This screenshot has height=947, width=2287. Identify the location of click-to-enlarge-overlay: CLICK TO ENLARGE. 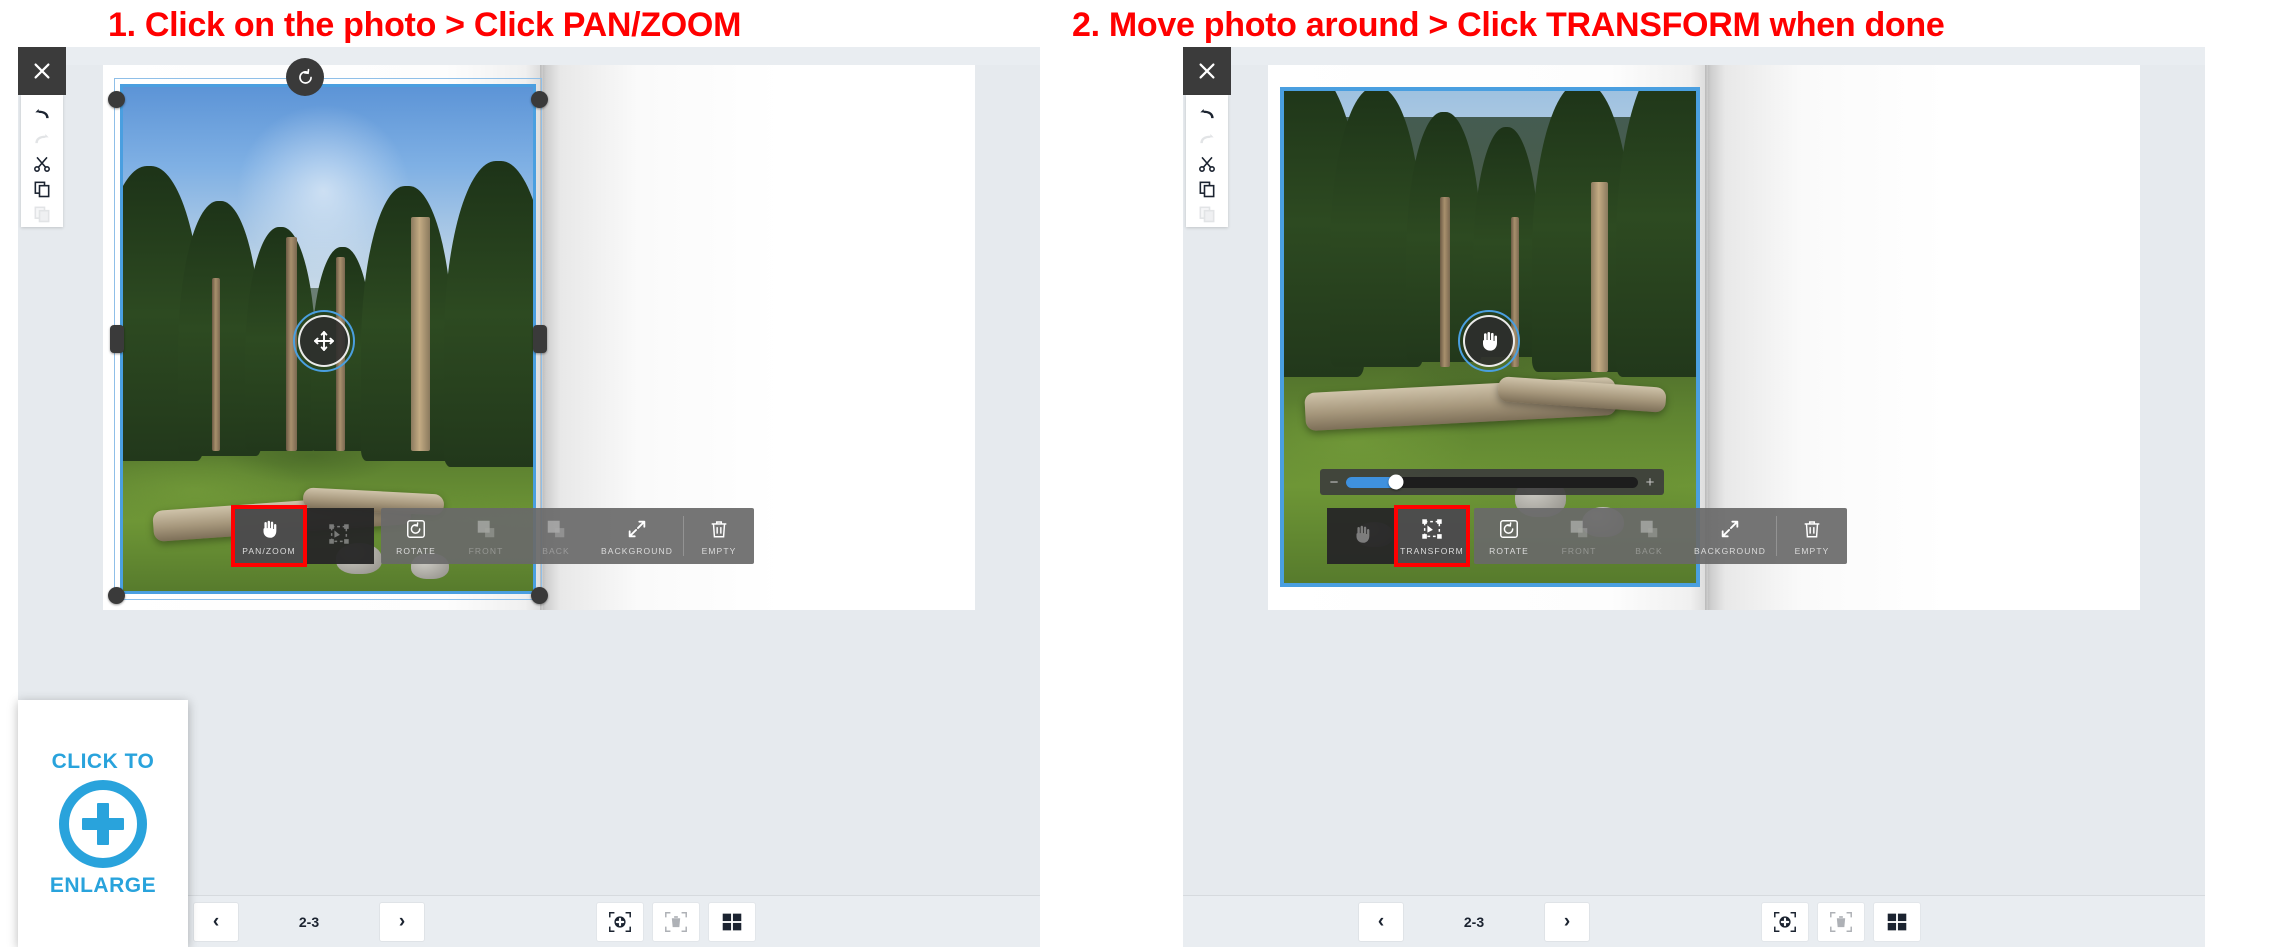
(103, 823).